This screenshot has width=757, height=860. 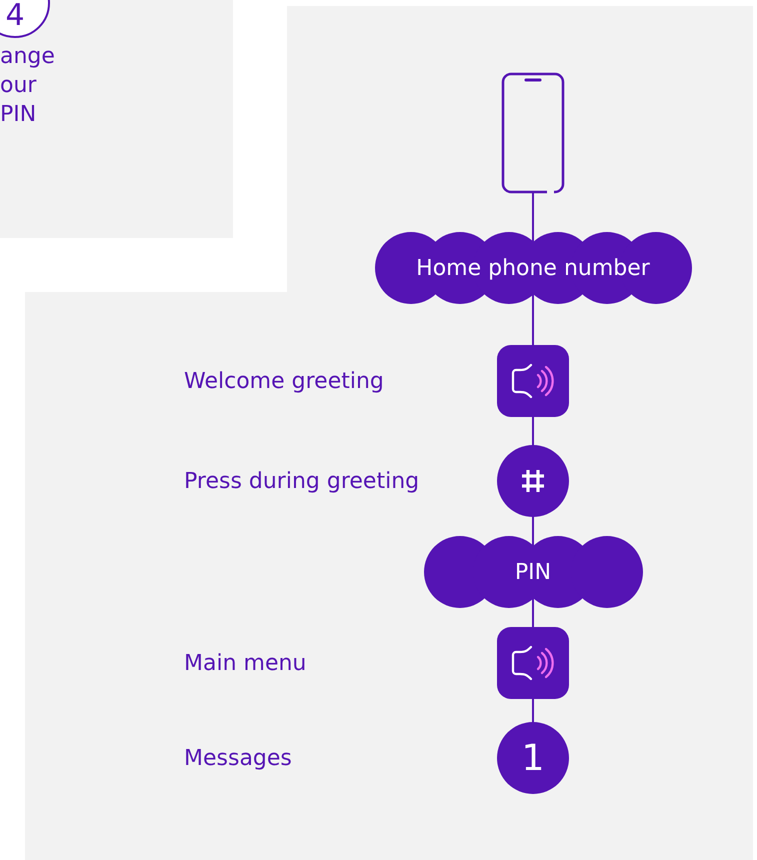 What do you see at coordinates (533, 133) in the screenshot?
I see `phone-icon` at bounding box center [533, 133].